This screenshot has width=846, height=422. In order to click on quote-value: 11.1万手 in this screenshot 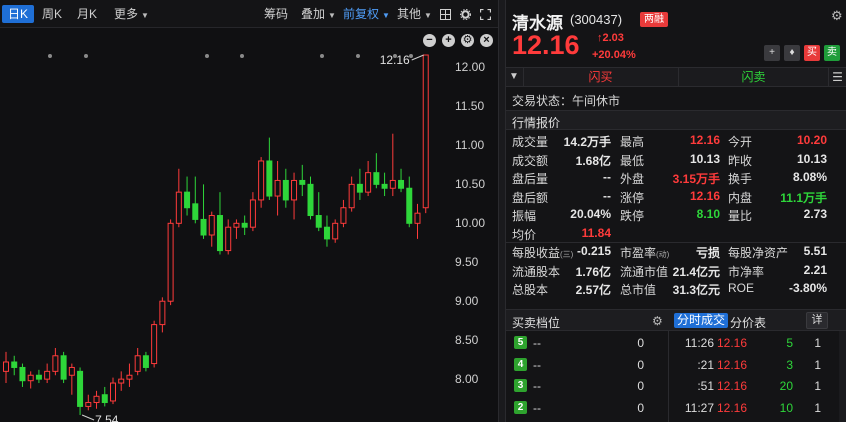, I will do `click(803, 197)`.